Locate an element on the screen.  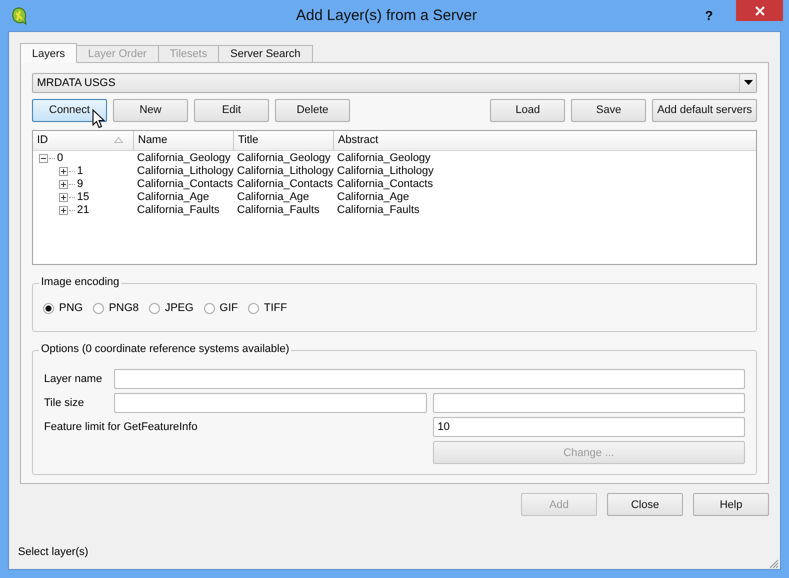
button: Save is located at coordinates (608, 110).